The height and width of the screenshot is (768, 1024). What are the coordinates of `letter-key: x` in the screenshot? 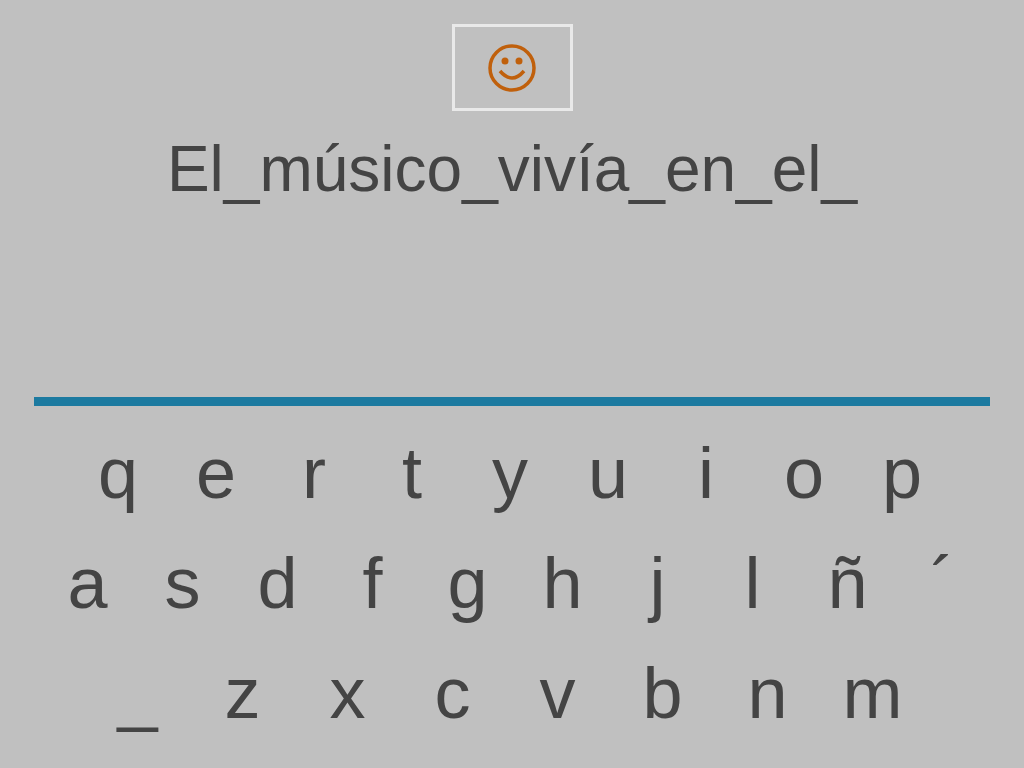 It's located at (347, 693).